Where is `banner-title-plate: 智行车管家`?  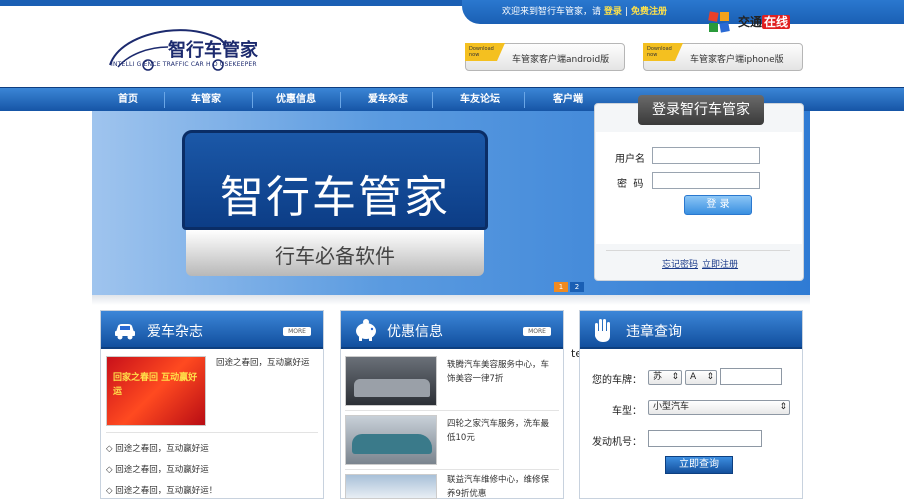 banner-title-plate: 智行车管家 is located at coordinates (335, 180).